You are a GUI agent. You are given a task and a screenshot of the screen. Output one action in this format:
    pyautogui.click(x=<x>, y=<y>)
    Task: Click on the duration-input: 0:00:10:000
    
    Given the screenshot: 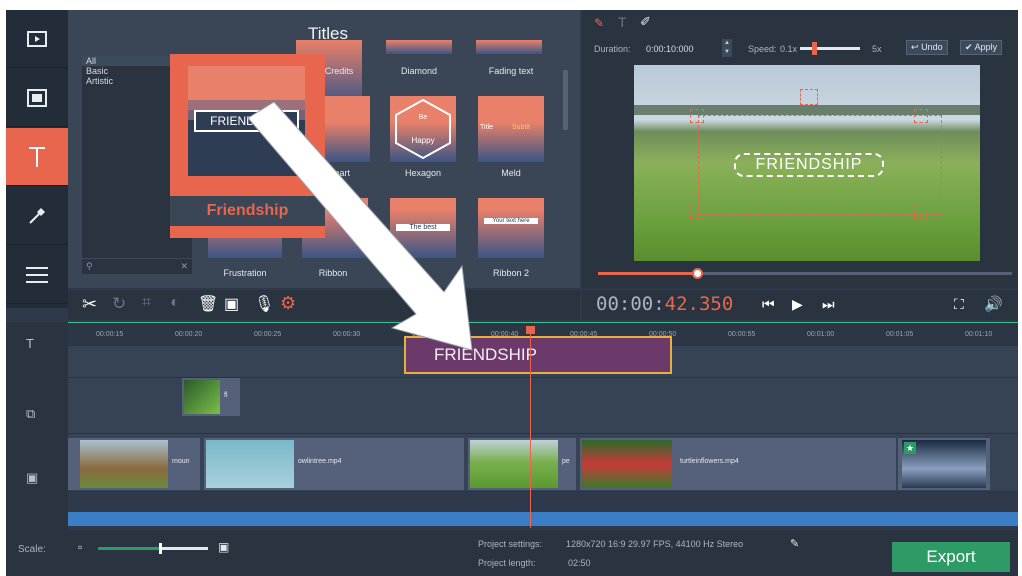 What is the action you would take?
    pyautogui.click(x=670, y=49)
    